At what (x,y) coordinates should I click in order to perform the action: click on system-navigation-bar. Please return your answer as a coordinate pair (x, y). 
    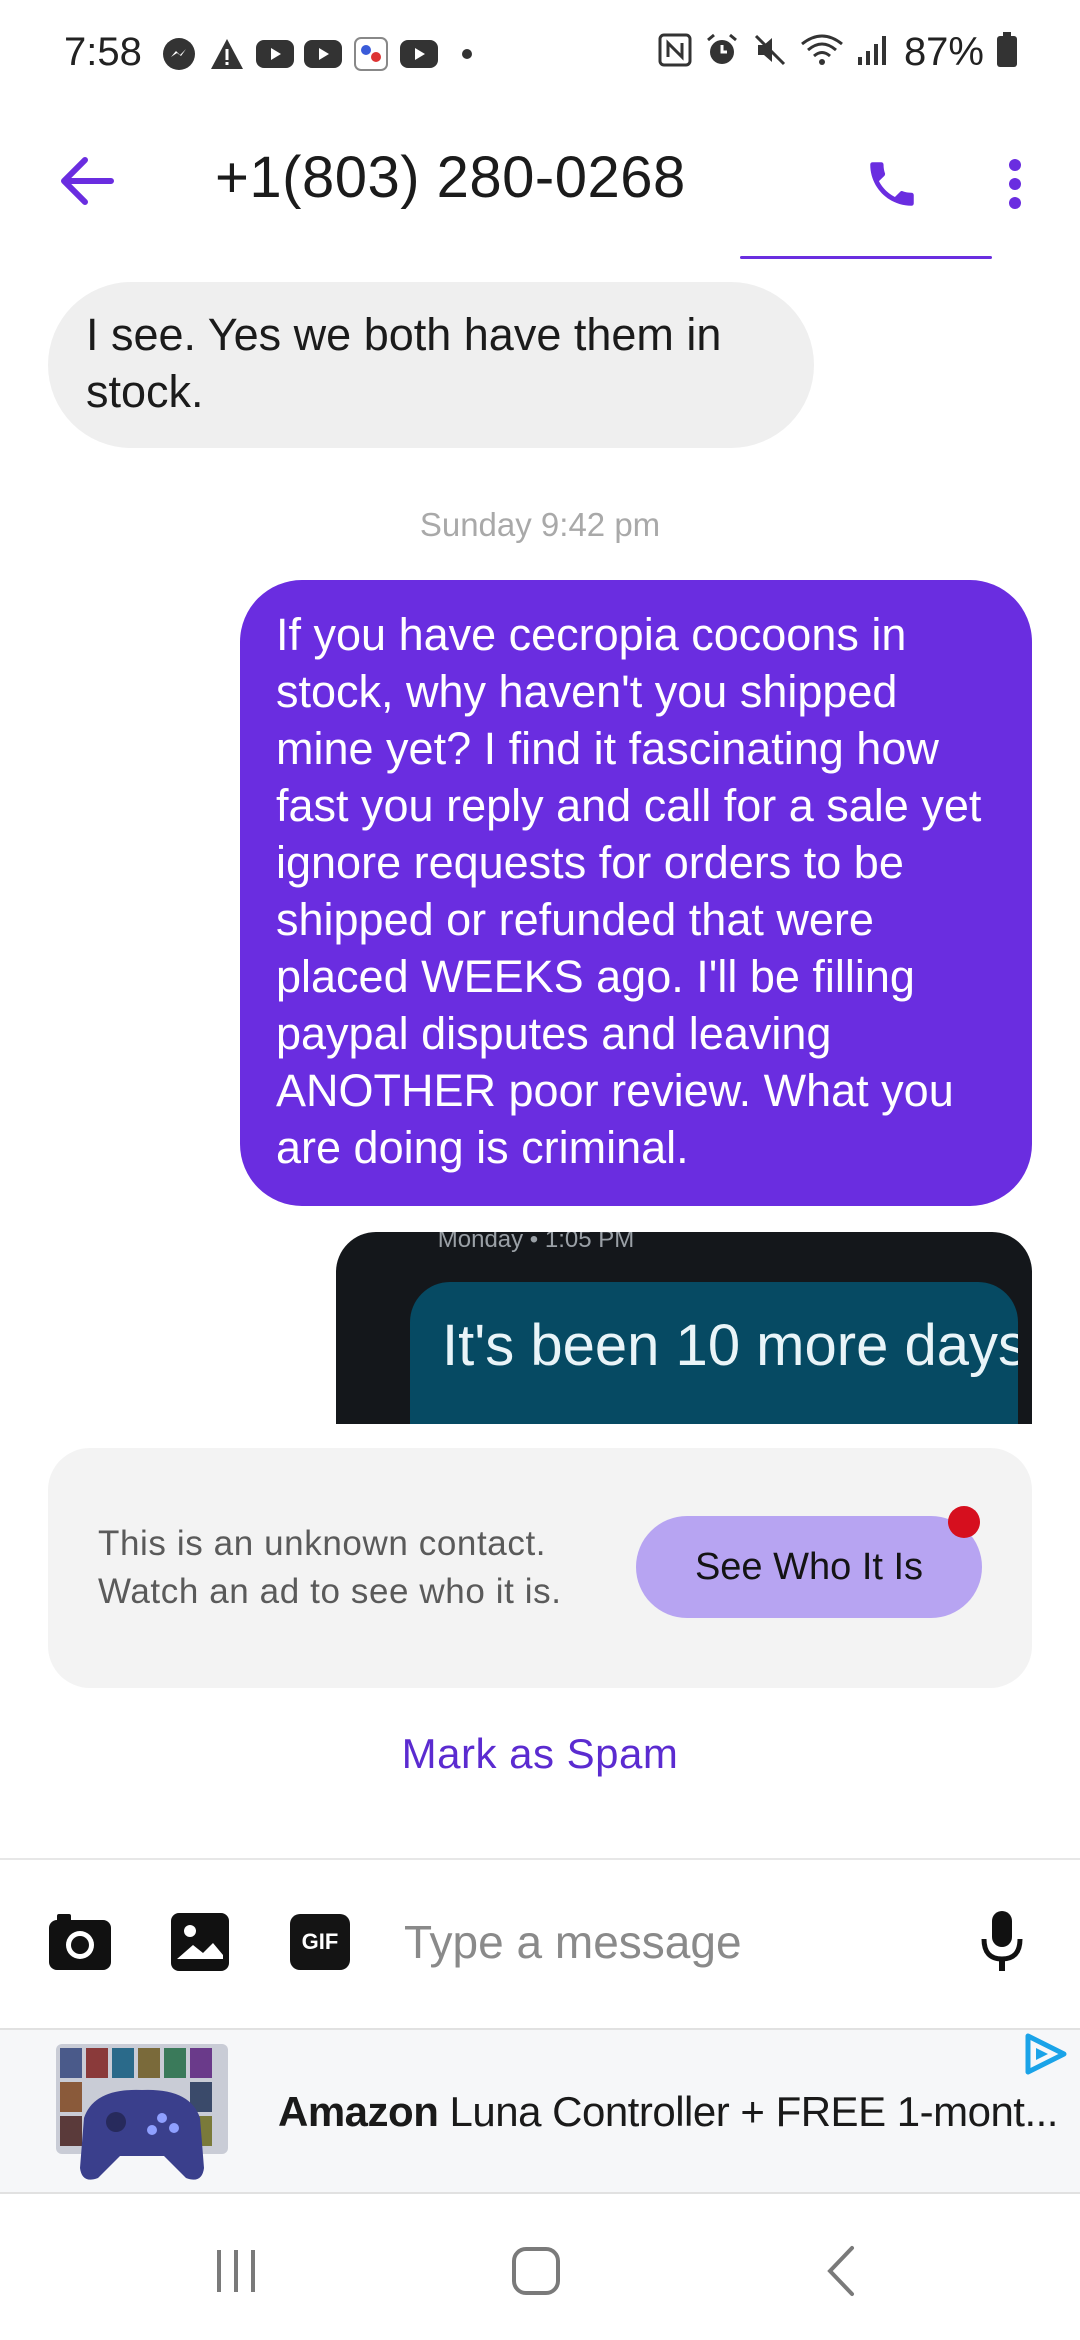
    Looking at the image, I should click on (540, 2268).